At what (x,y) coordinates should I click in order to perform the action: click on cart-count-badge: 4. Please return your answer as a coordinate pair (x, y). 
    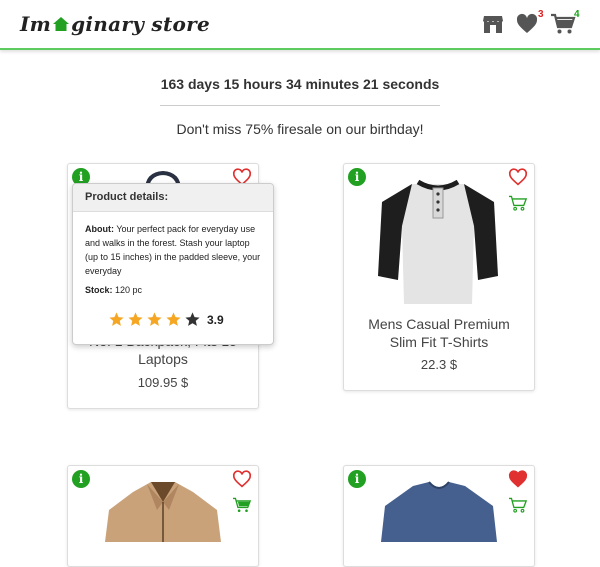
    Looking at the image, I should click on (577, 14).